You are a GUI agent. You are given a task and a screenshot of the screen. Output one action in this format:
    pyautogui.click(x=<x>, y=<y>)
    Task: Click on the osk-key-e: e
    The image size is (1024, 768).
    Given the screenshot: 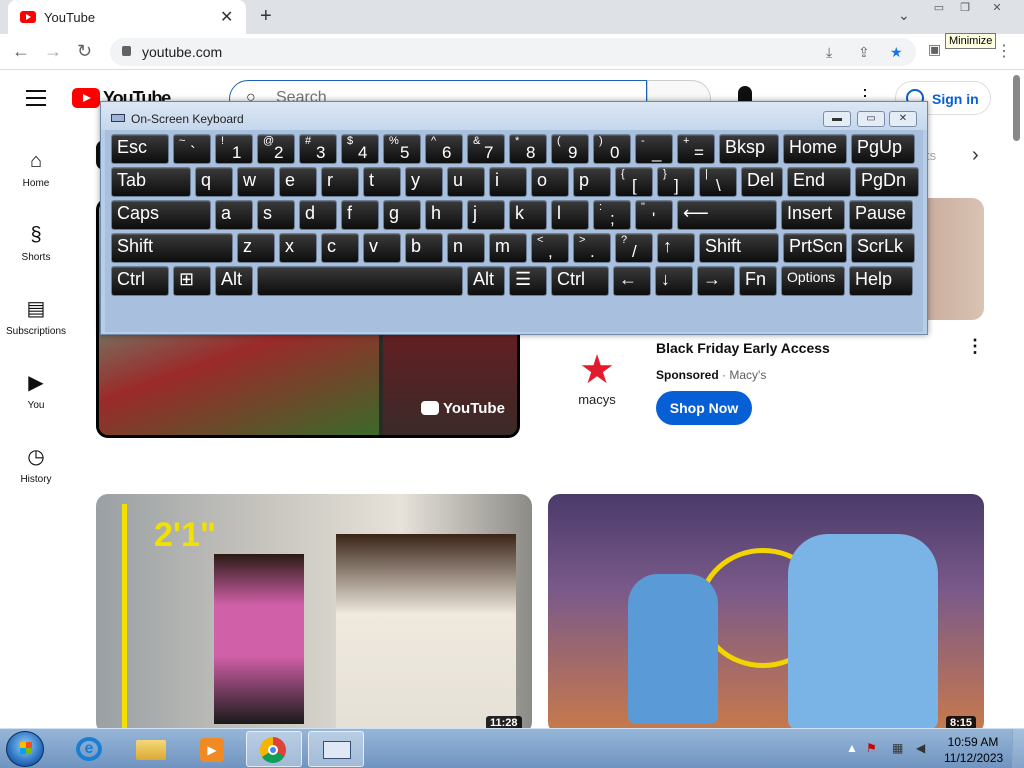 What is the action you would take?
    pyautogui.click(x=298, y=182)
    